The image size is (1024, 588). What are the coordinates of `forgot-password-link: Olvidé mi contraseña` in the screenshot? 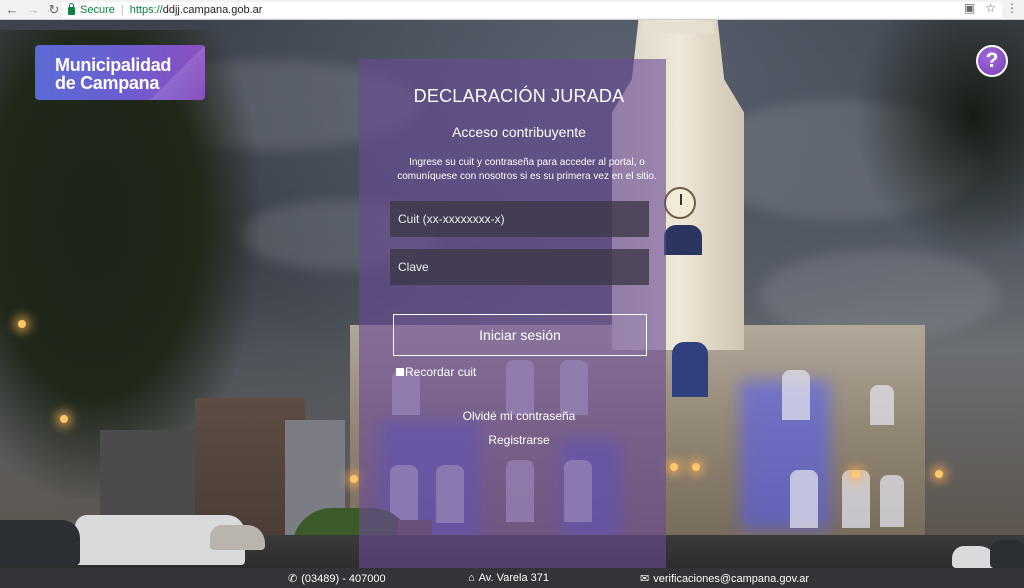 It's located at (519, 416).